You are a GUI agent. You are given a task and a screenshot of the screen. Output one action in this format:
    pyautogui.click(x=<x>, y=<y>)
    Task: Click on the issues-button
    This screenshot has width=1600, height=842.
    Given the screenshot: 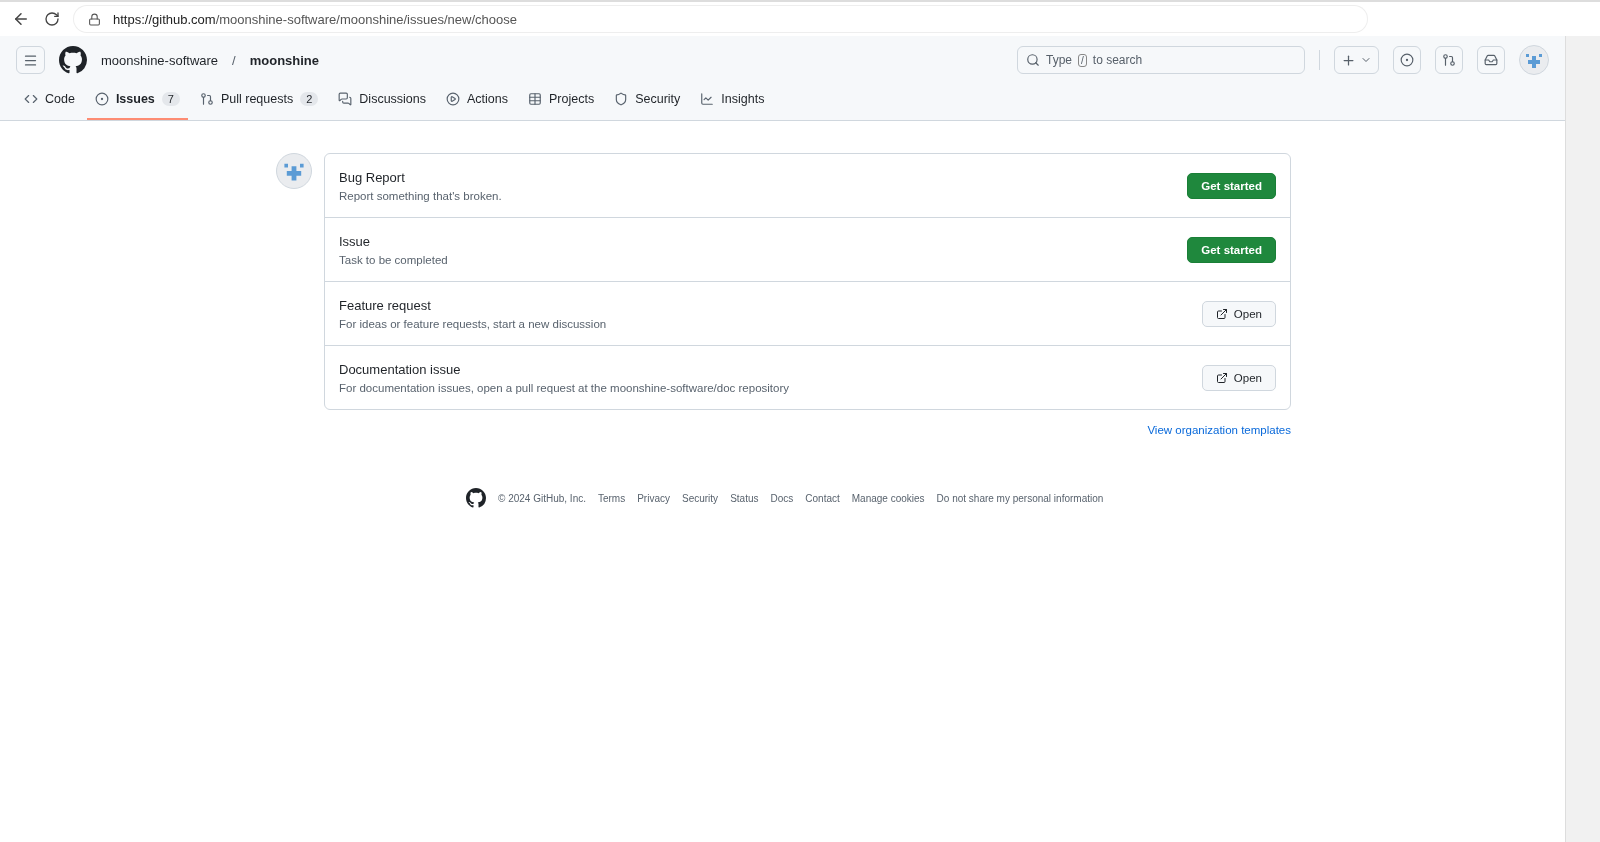 What is the action you would take?
    pyautogui.click(x=1407, y=60)
    